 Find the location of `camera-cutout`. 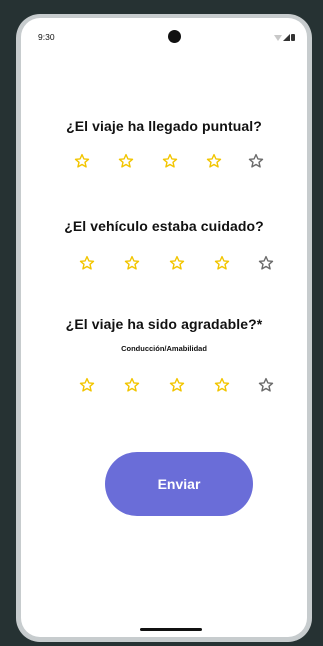

camera-cutout is located at coordinates (174, 36).